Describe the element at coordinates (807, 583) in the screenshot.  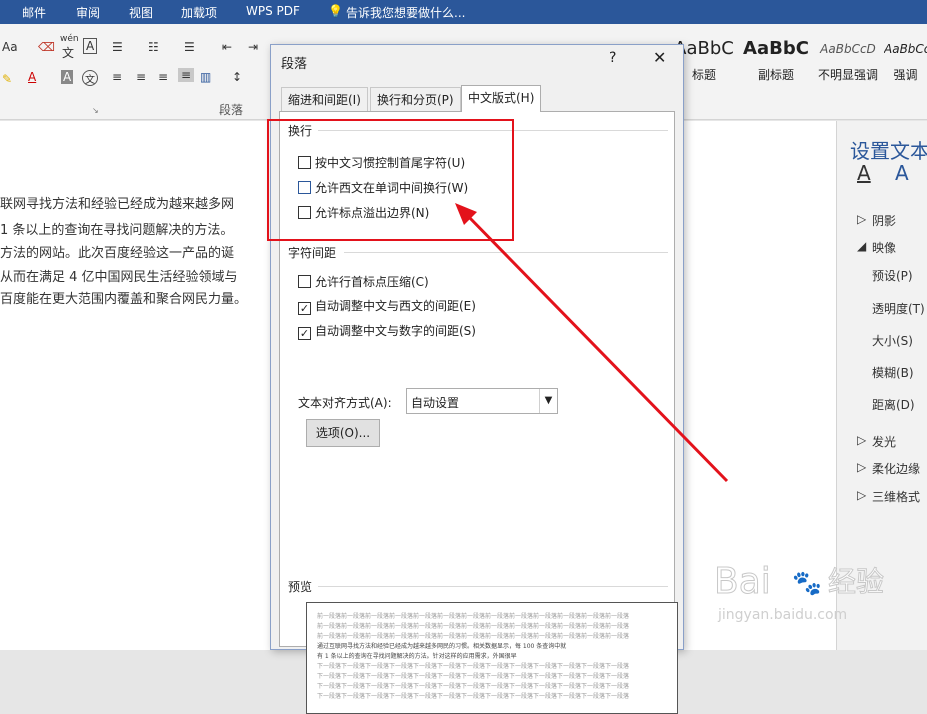
I see `paw-icon: 🐾` at that location.